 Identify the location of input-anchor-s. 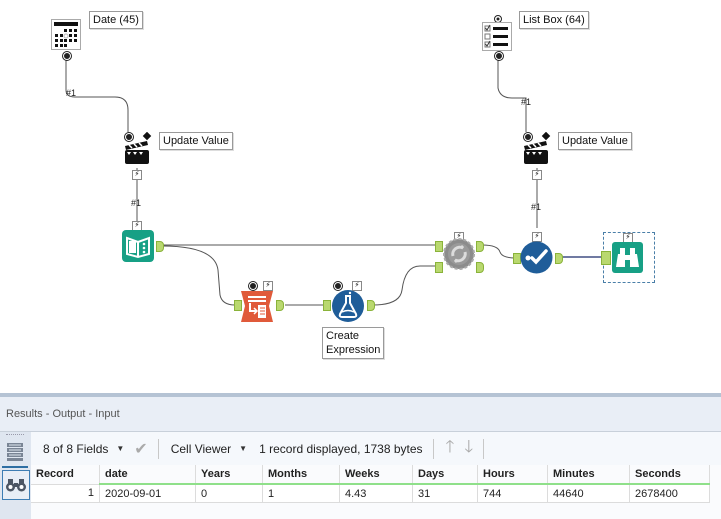
(439, 267).